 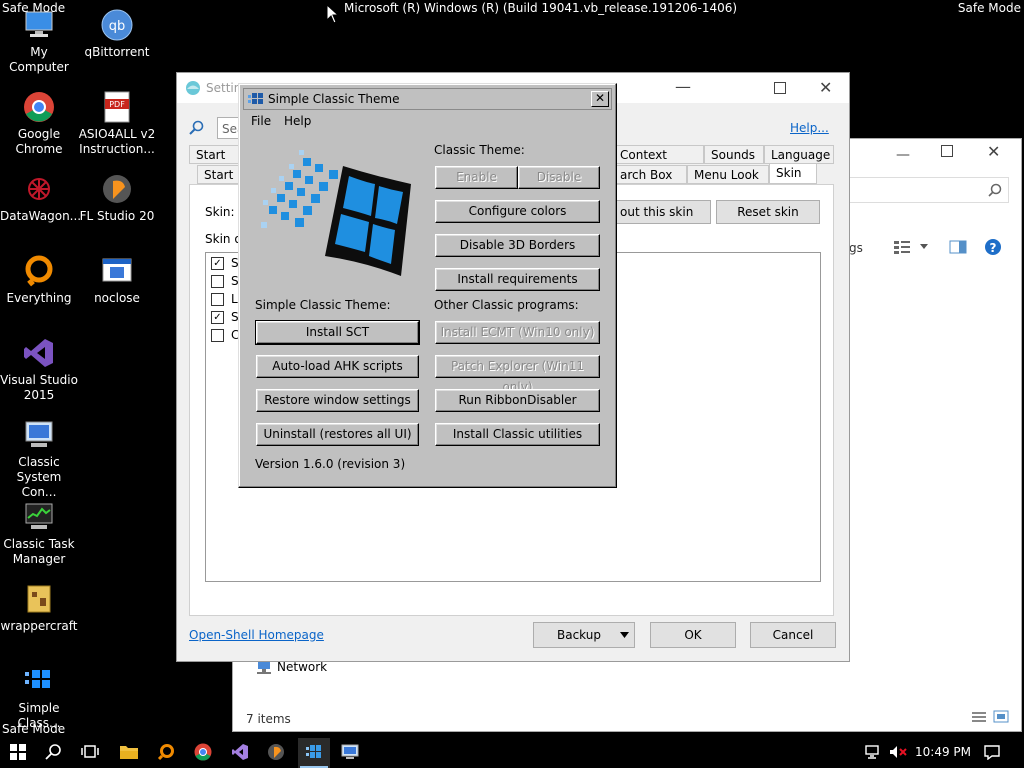 I want to click on details-view-icon, so click(x=979, y=717).